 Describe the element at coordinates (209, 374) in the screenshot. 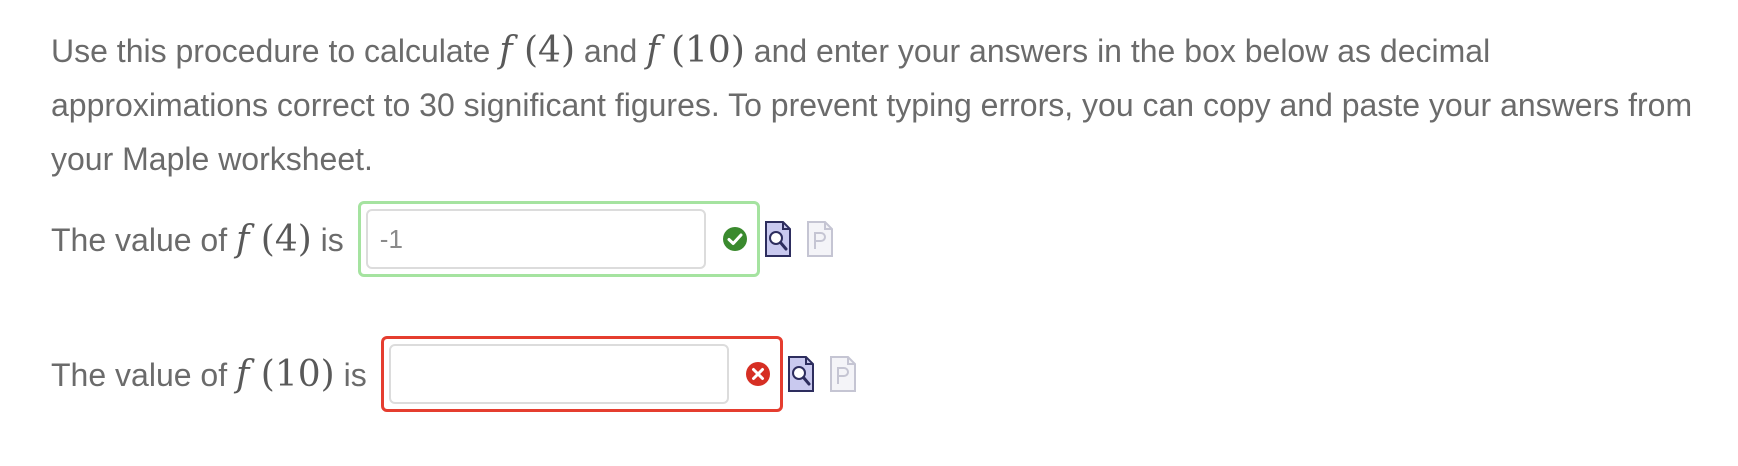

I see `answer-prompt-f10: The value of f (10) is` at that location.